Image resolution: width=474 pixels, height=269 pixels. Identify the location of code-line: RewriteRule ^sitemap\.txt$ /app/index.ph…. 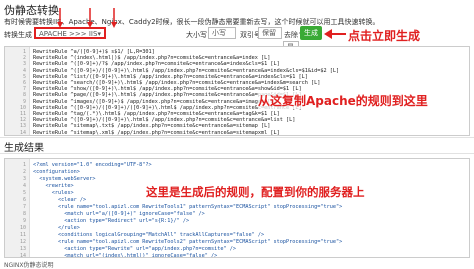
(152, 126).